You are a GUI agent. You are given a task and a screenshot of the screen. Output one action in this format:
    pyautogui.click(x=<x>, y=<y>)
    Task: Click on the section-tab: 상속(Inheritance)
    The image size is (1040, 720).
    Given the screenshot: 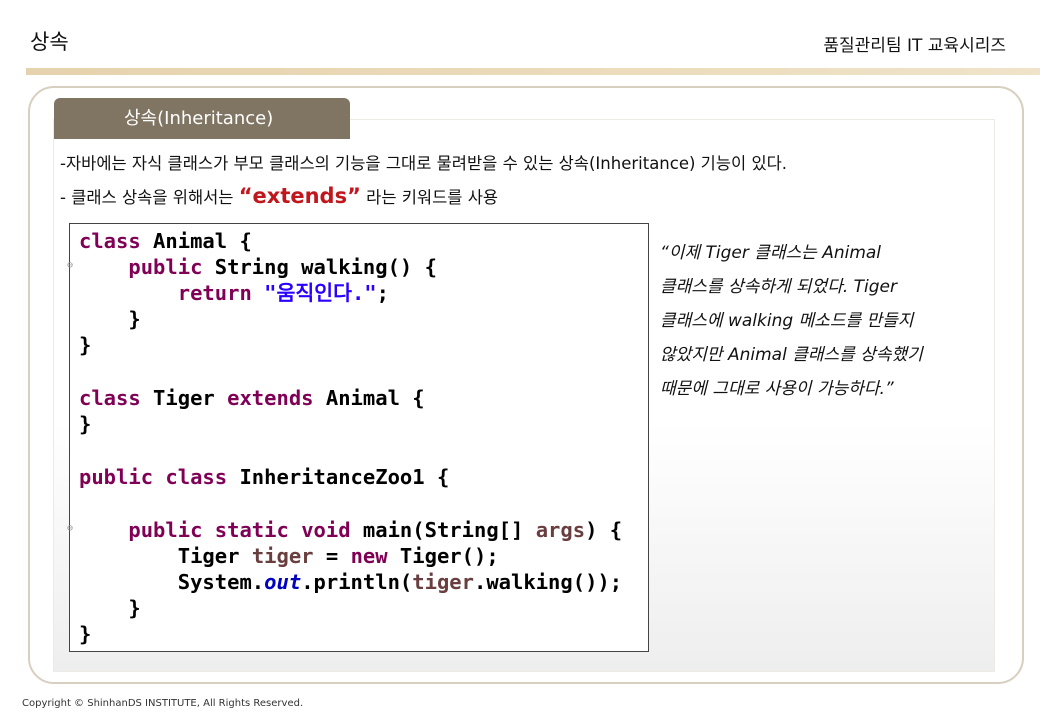 What is the action you would take?
    pyautogui.click(x=202, y=118)
    